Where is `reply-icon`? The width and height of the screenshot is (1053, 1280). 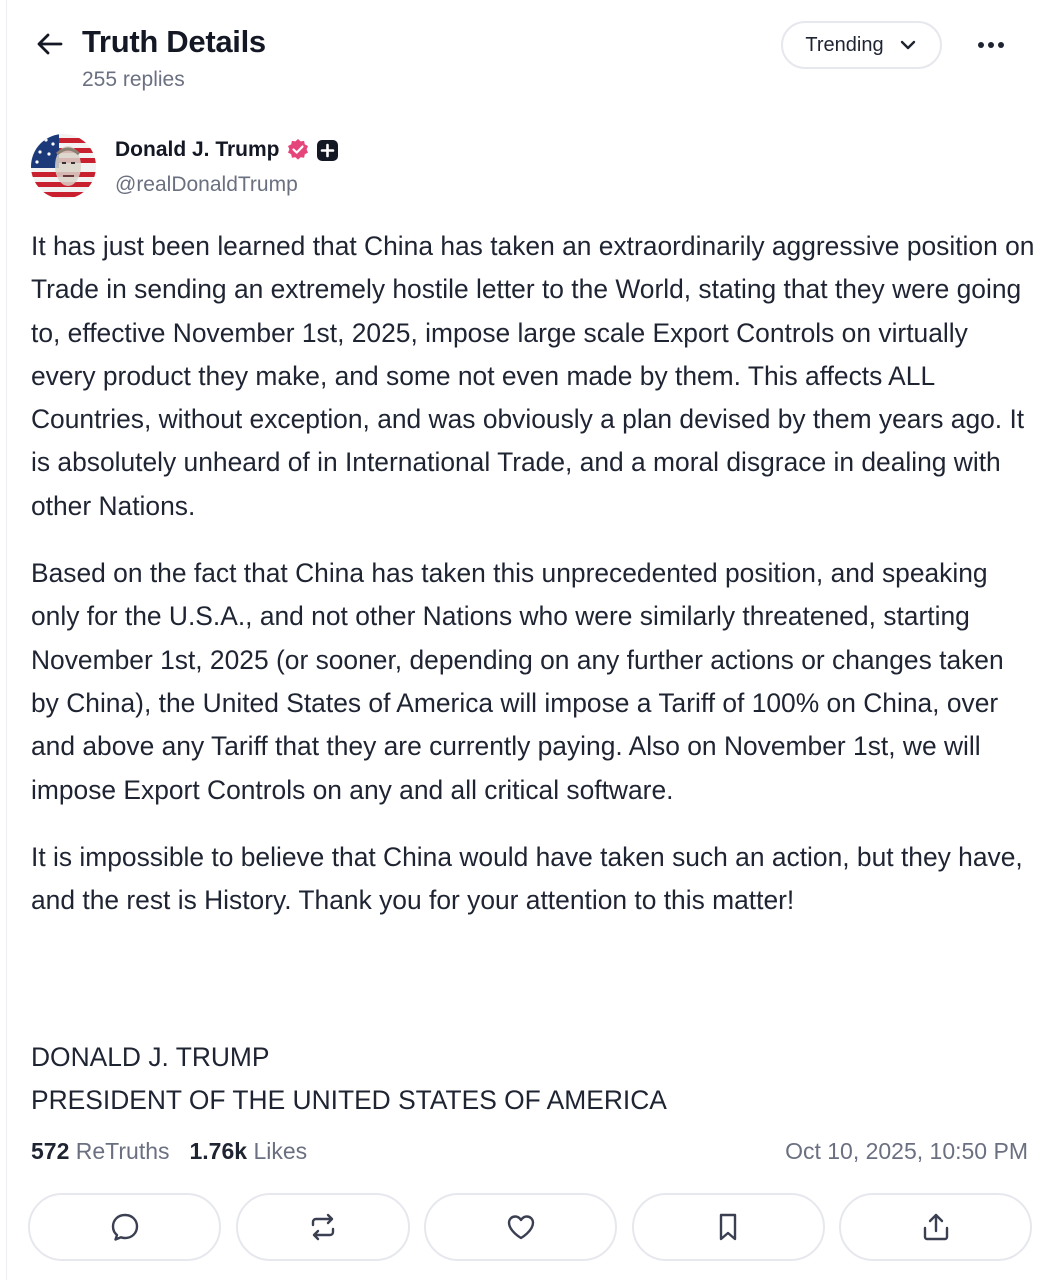 reply-icon is located at coordinates (124, 1227).